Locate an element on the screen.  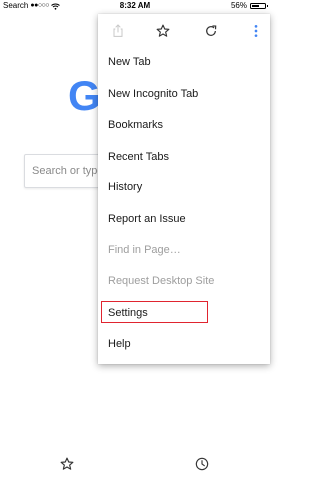
status-right: 56% is located at coordinates (249, 6).